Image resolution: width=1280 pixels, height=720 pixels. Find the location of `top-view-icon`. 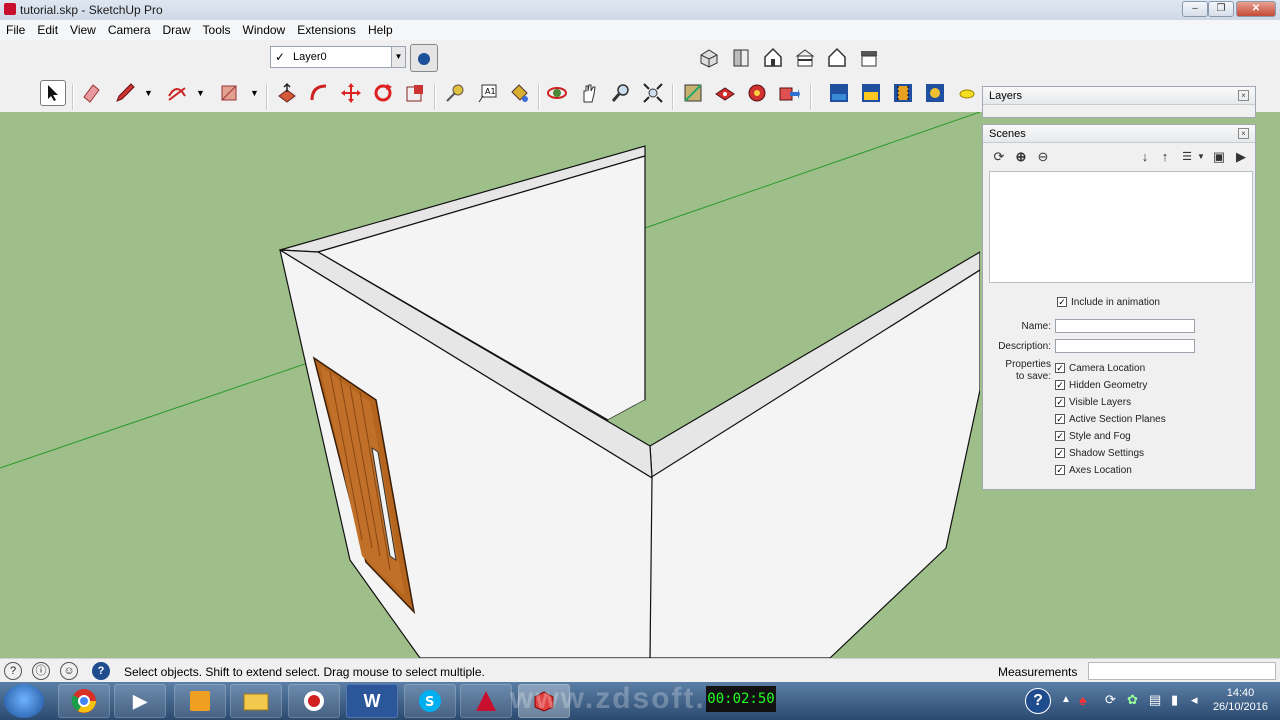

top-view-icon is located at coordinates (741, 57).